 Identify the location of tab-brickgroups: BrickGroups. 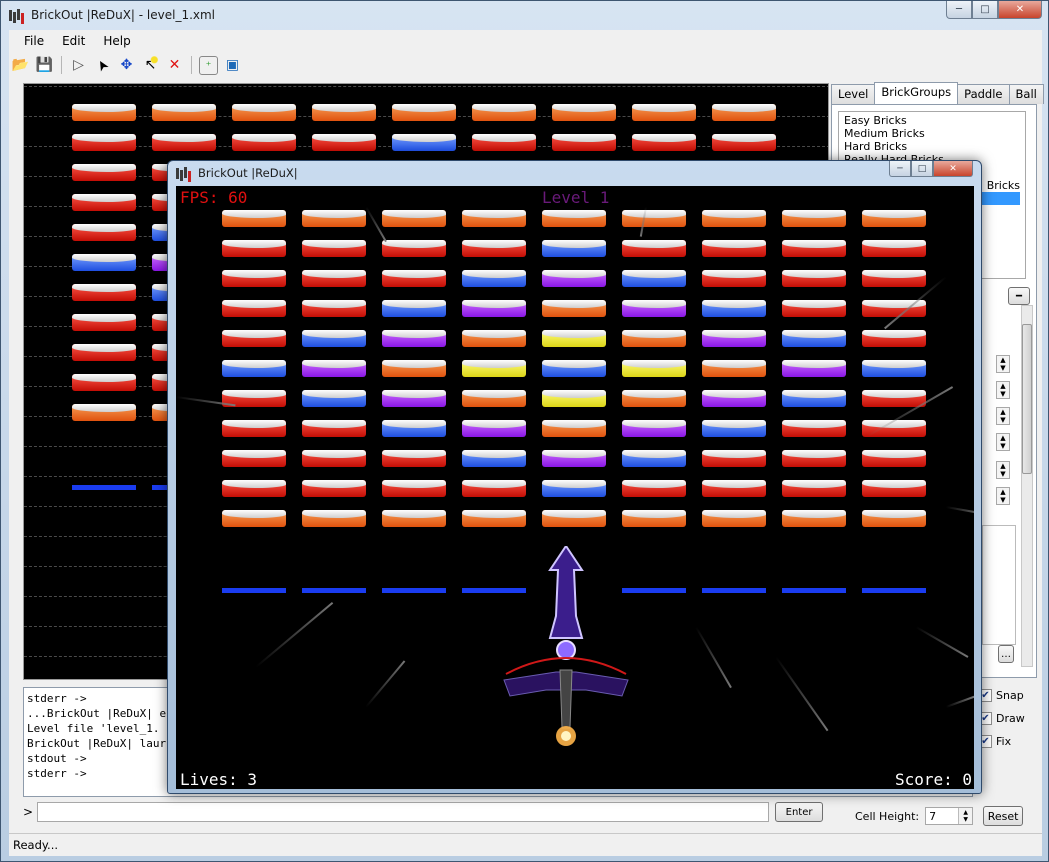
(916, 93).